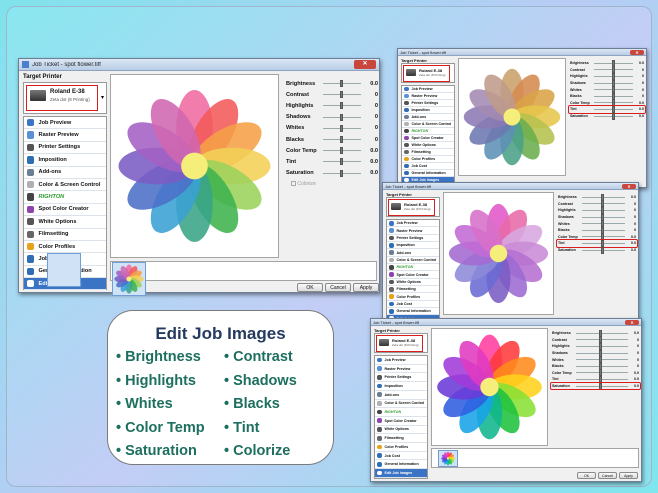 This screenshot has width=658, height=493. I want to click on checkbox-box, so click(293, 184).